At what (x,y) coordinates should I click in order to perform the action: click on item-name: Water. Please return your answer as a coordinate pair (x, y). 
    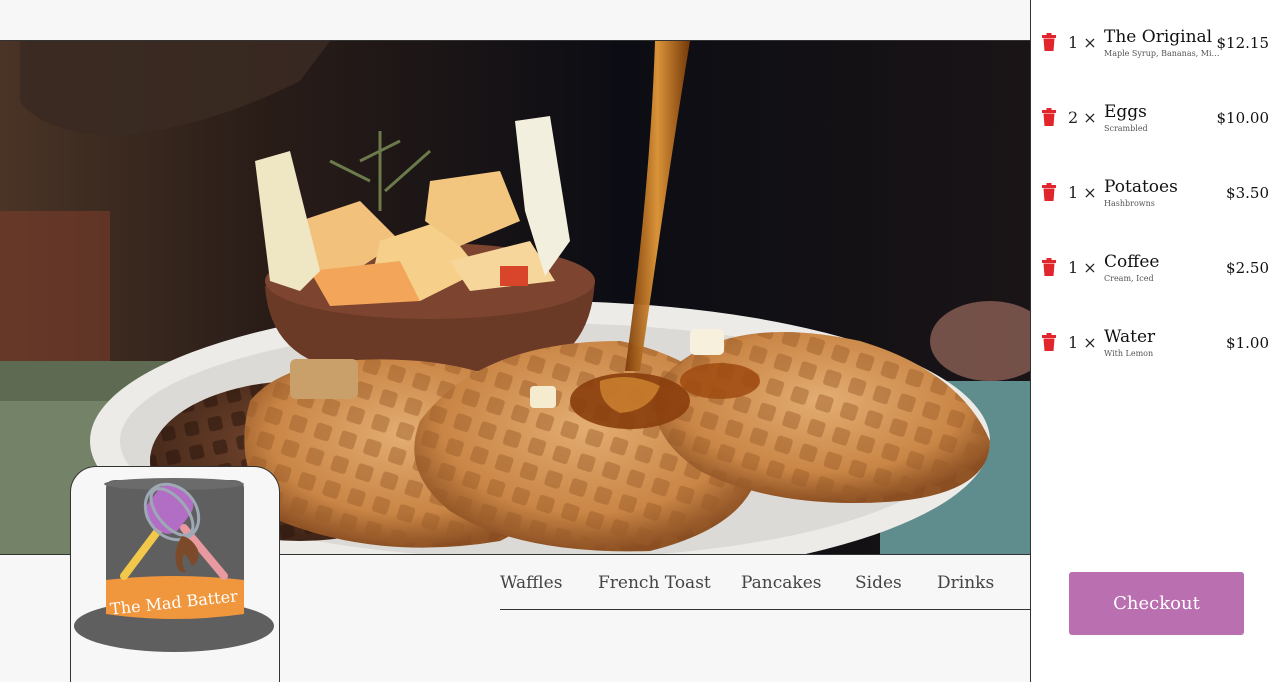
    Looking at the image, I should click on (1130, 337).